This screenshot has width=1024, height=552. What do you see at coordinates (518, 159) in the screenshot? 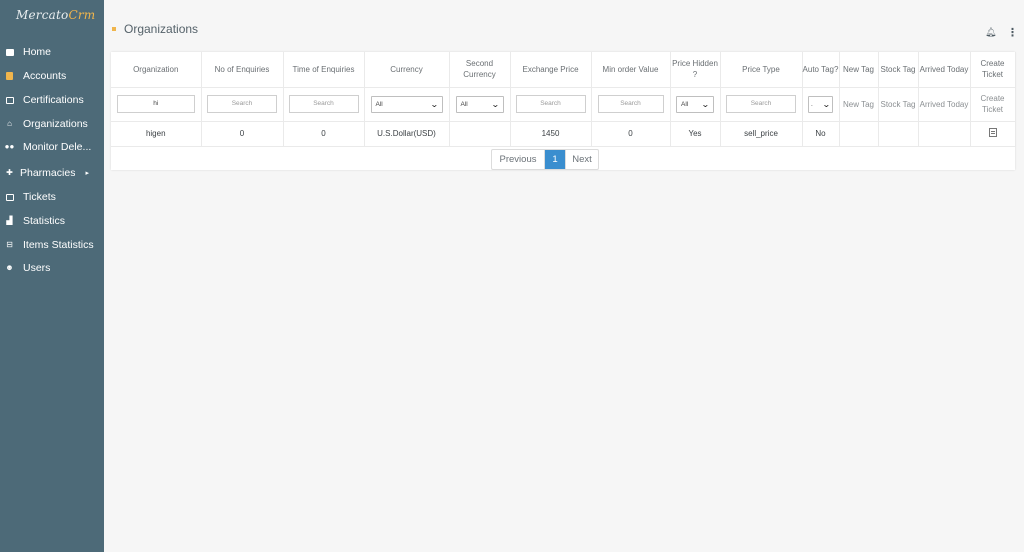
I see `previous-page-button: Previous` at bounding box center [518, 159].